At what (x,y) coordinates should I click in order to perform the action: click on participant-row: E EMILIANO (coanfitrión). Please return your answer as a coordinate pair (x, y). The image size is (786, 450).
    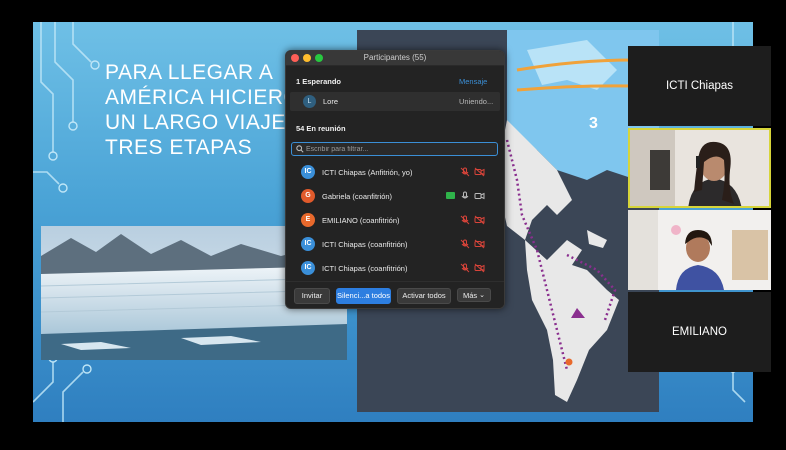
    Looking at the image, I should click on (391, 220).